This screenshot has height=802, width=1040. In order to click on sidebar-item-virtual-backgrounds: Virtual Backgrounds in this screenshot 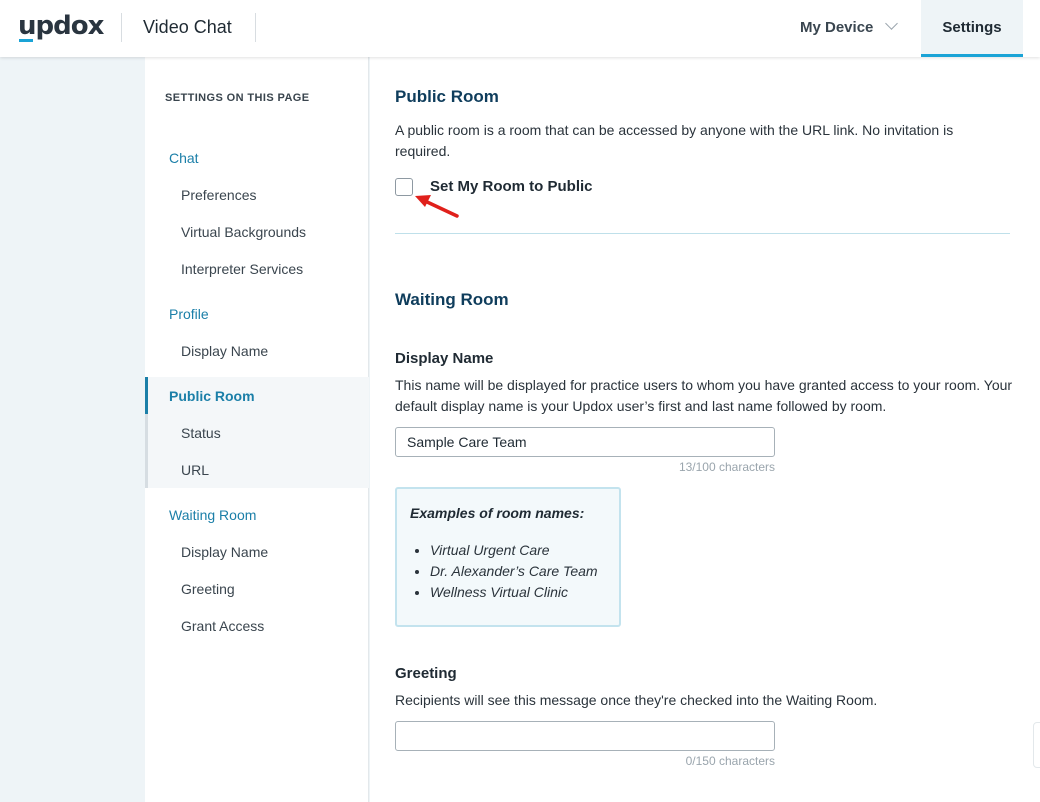, I will do `click(243, 232)`.